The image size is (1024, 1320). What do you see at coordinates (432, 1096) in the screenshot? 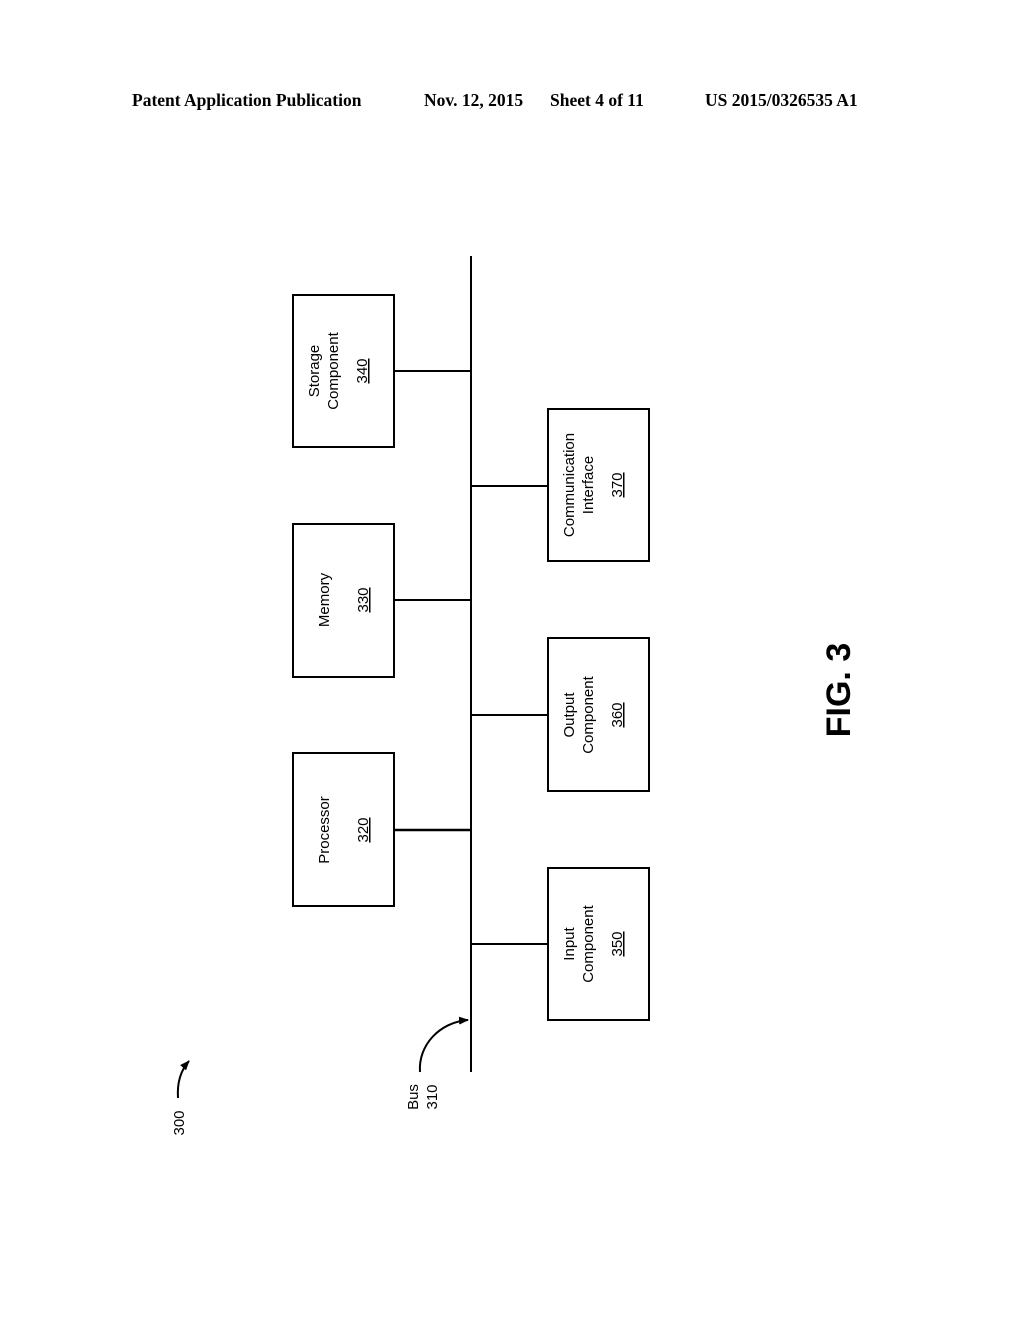
I see `bus-number: 310` at bounding box center [432, 1096].